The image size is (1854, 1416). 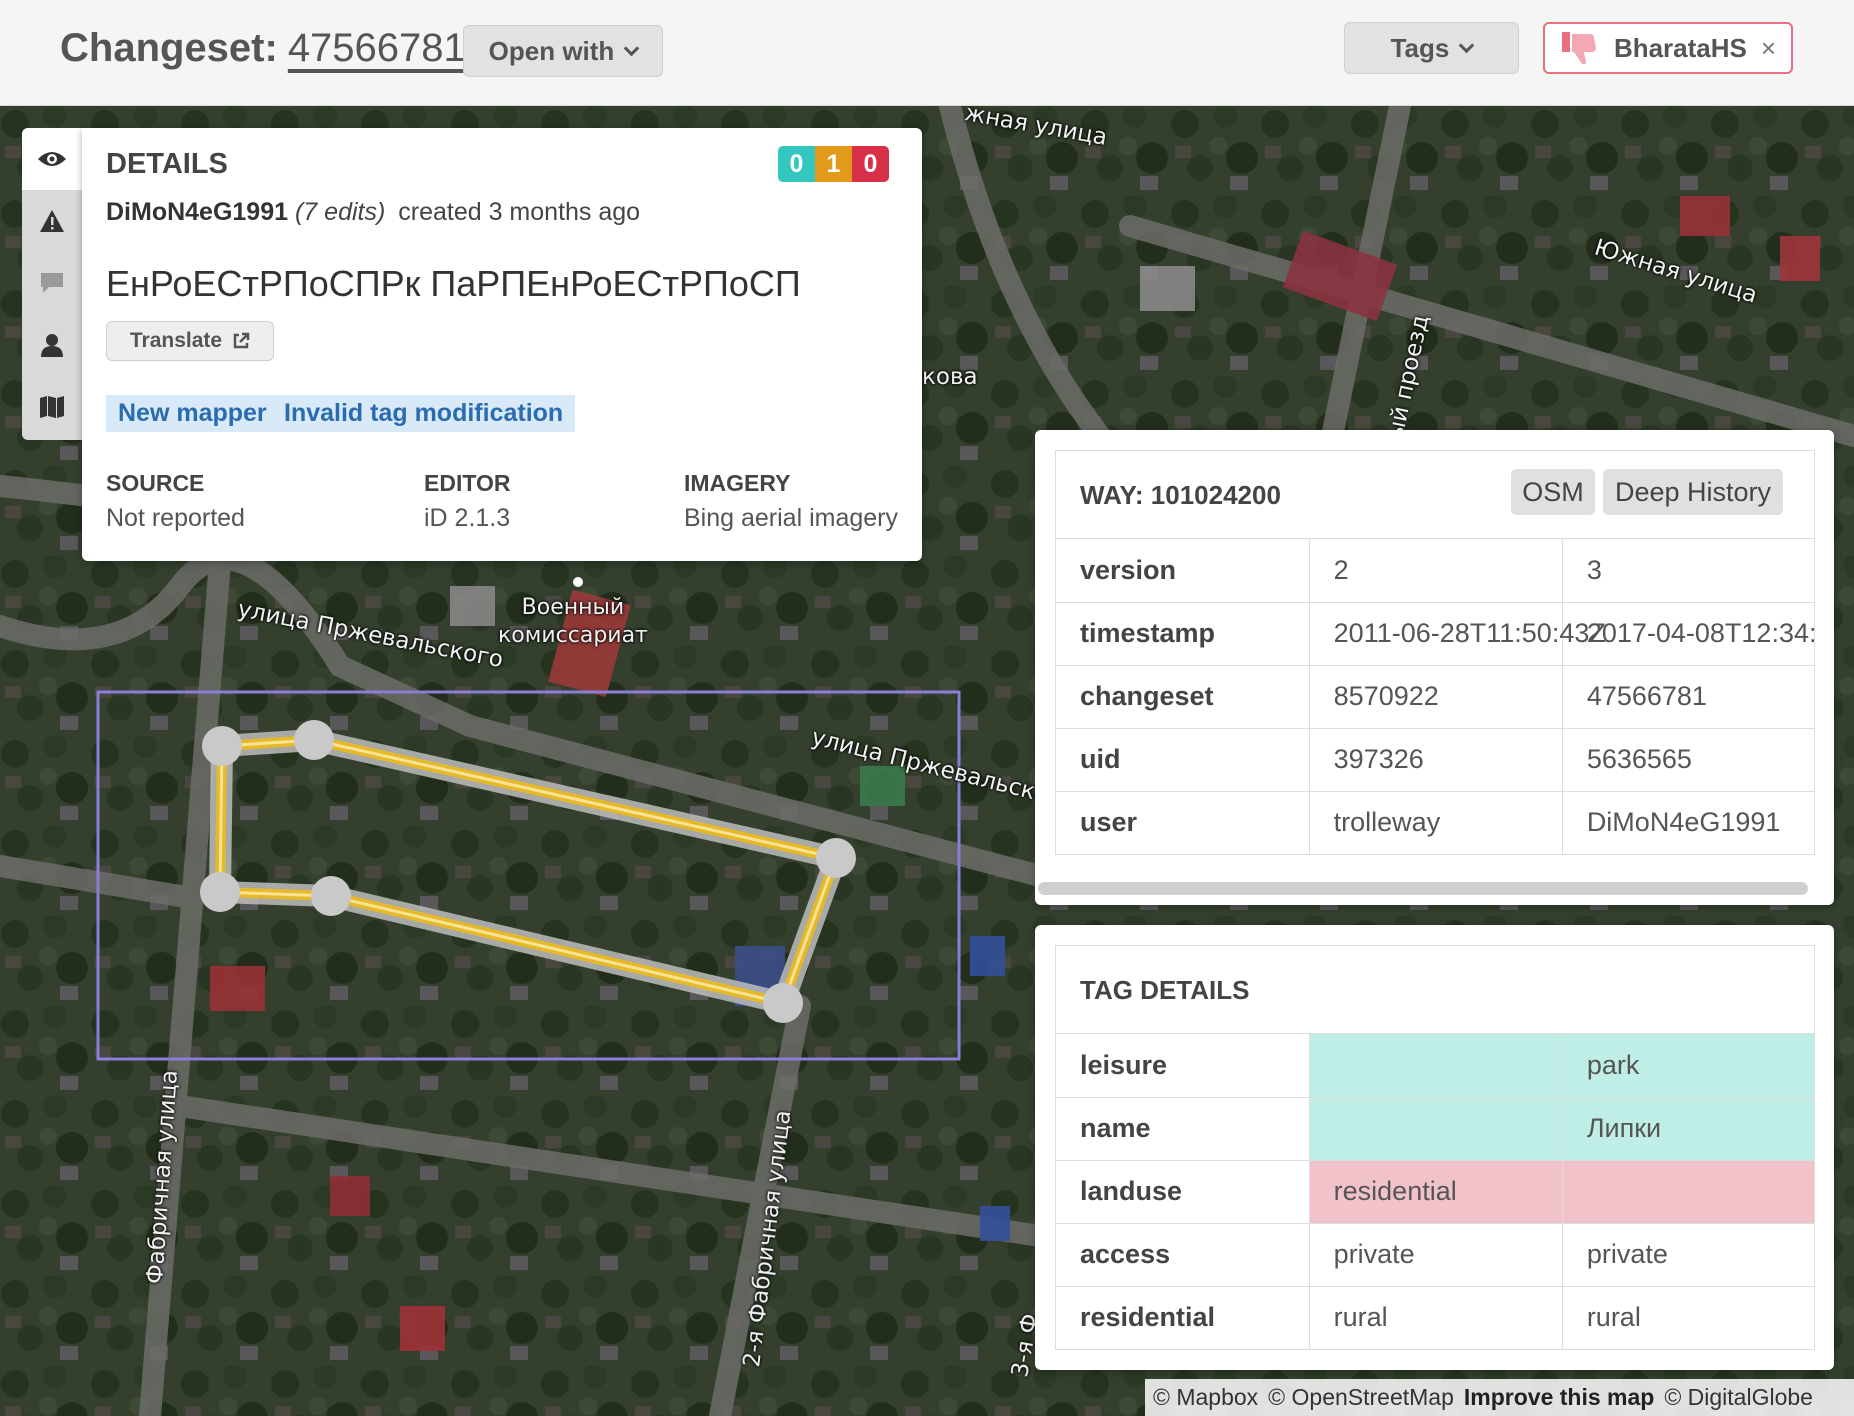 I want to click on tab-discussion, so click(x=52, y=283).